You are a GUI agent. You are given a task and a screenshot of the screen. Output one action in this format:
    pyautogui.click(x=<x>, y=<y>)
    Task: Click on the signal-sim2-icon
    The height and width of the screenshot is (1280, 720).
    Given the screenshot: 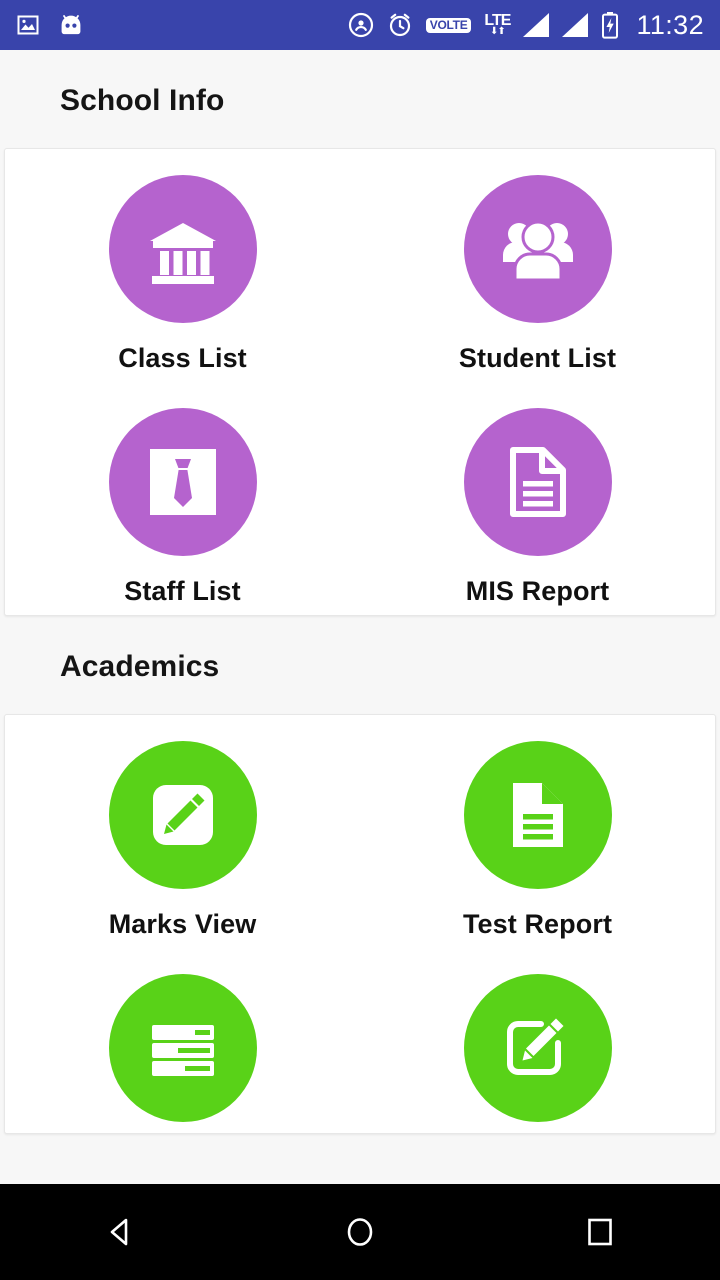 What is the action you would take?
    pyautogui.click(x=575, y=25)
    